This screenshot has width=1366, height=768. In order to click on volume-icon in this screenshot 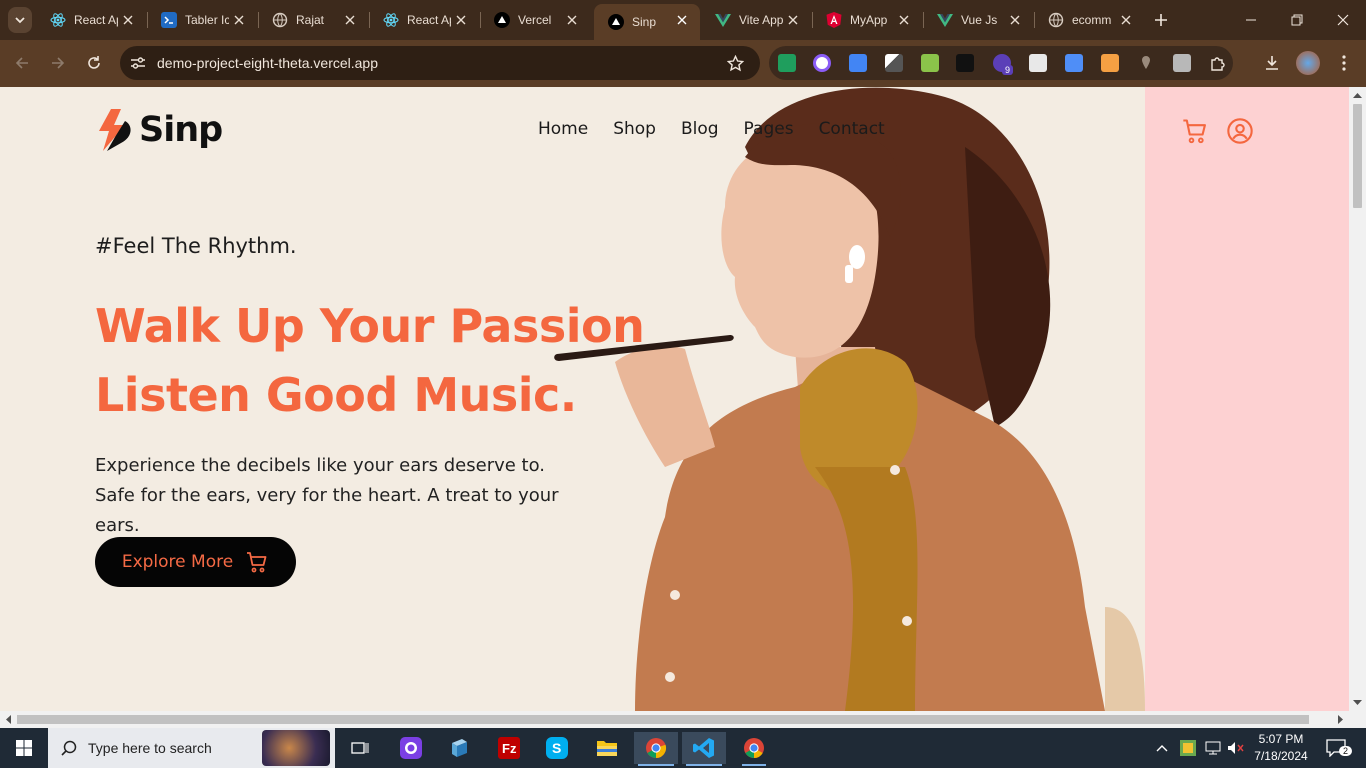, I will do `click(1236, 748)`.